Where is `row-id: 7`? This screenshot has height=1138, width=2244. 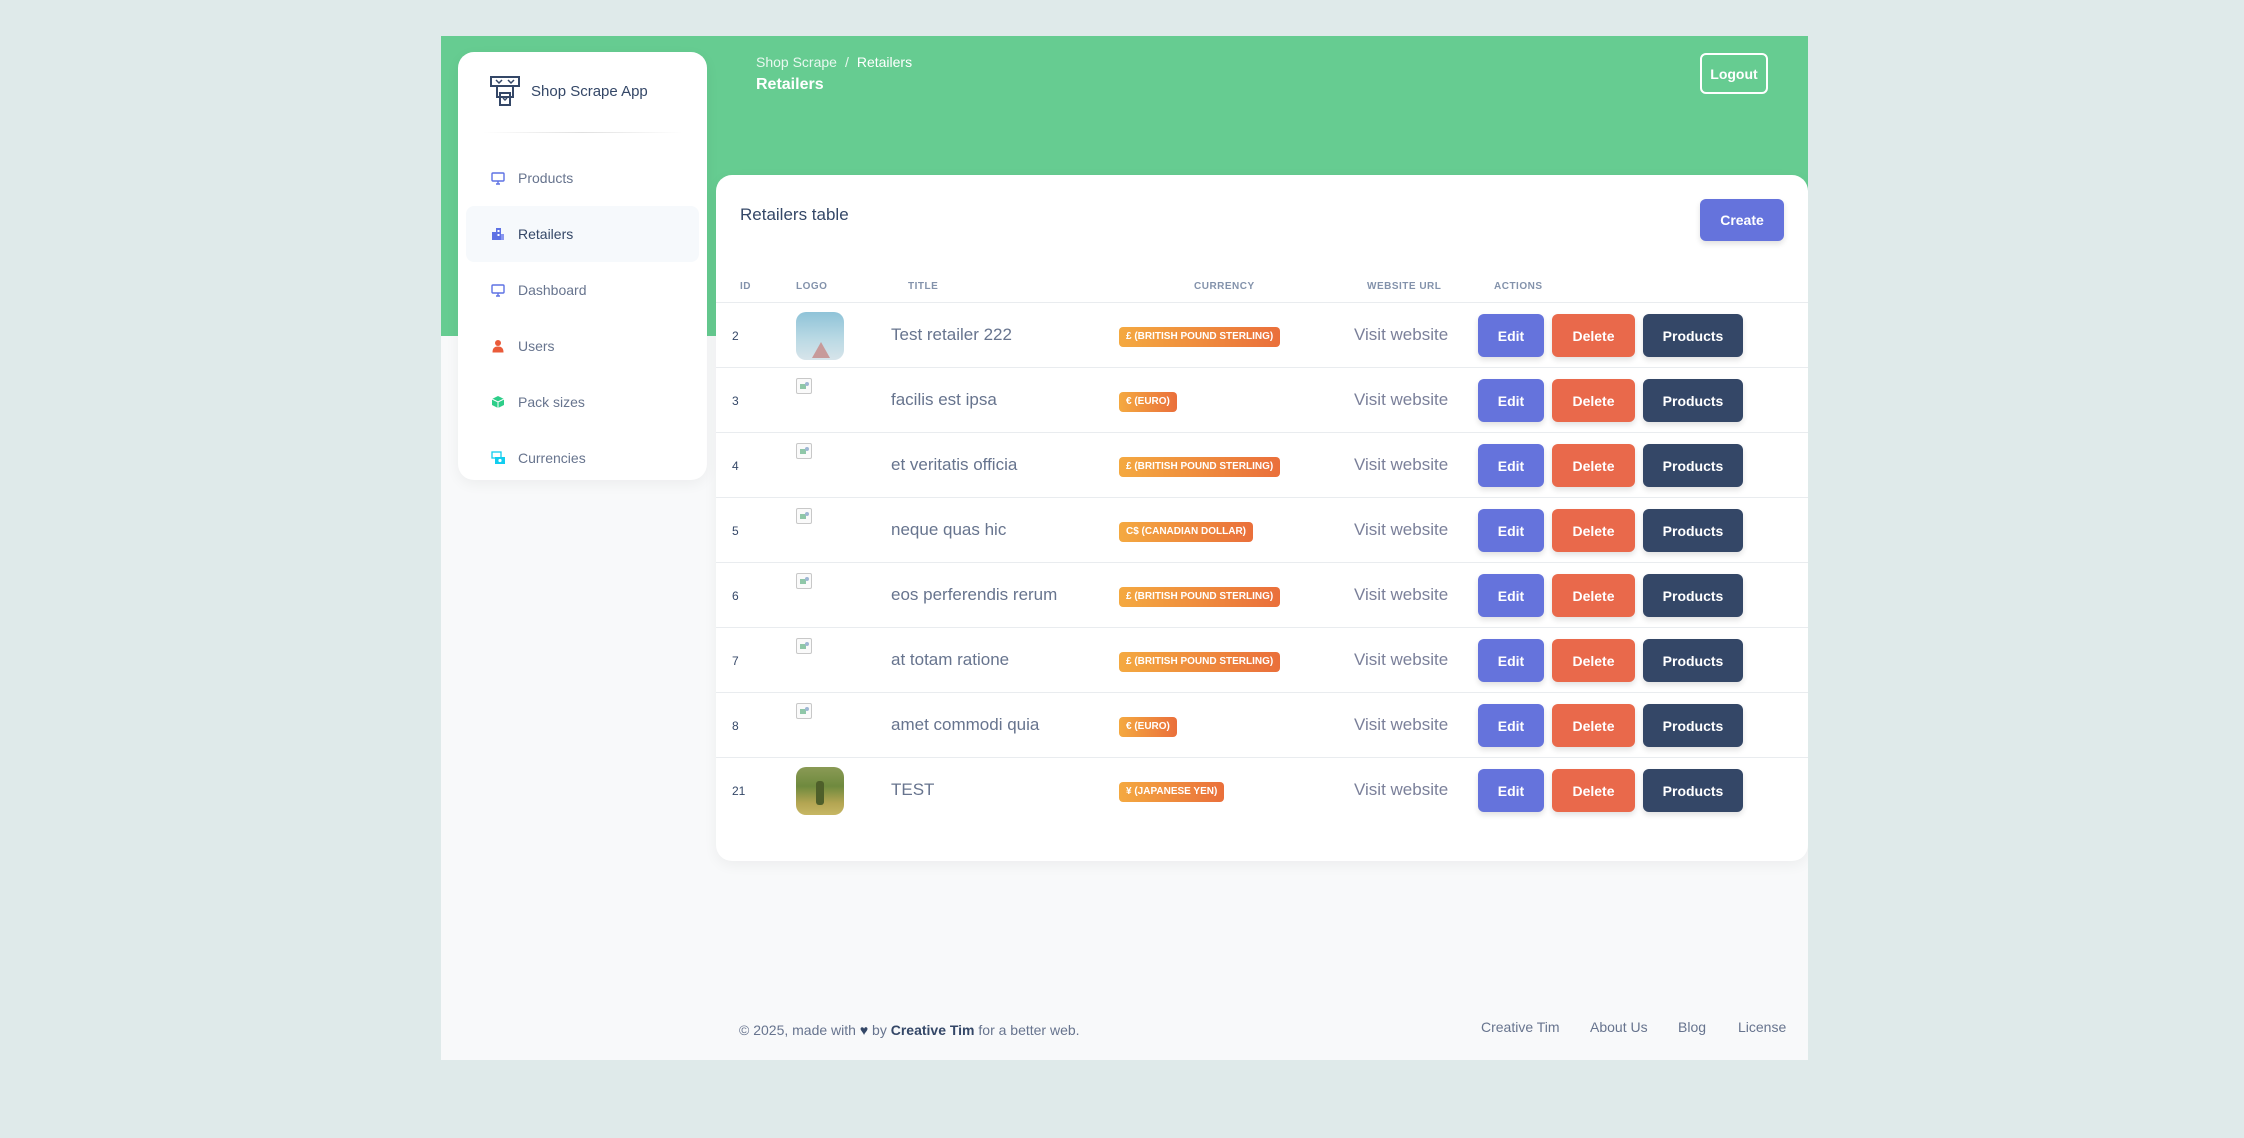 row-id: 7 is located at coordinates (735, 661).